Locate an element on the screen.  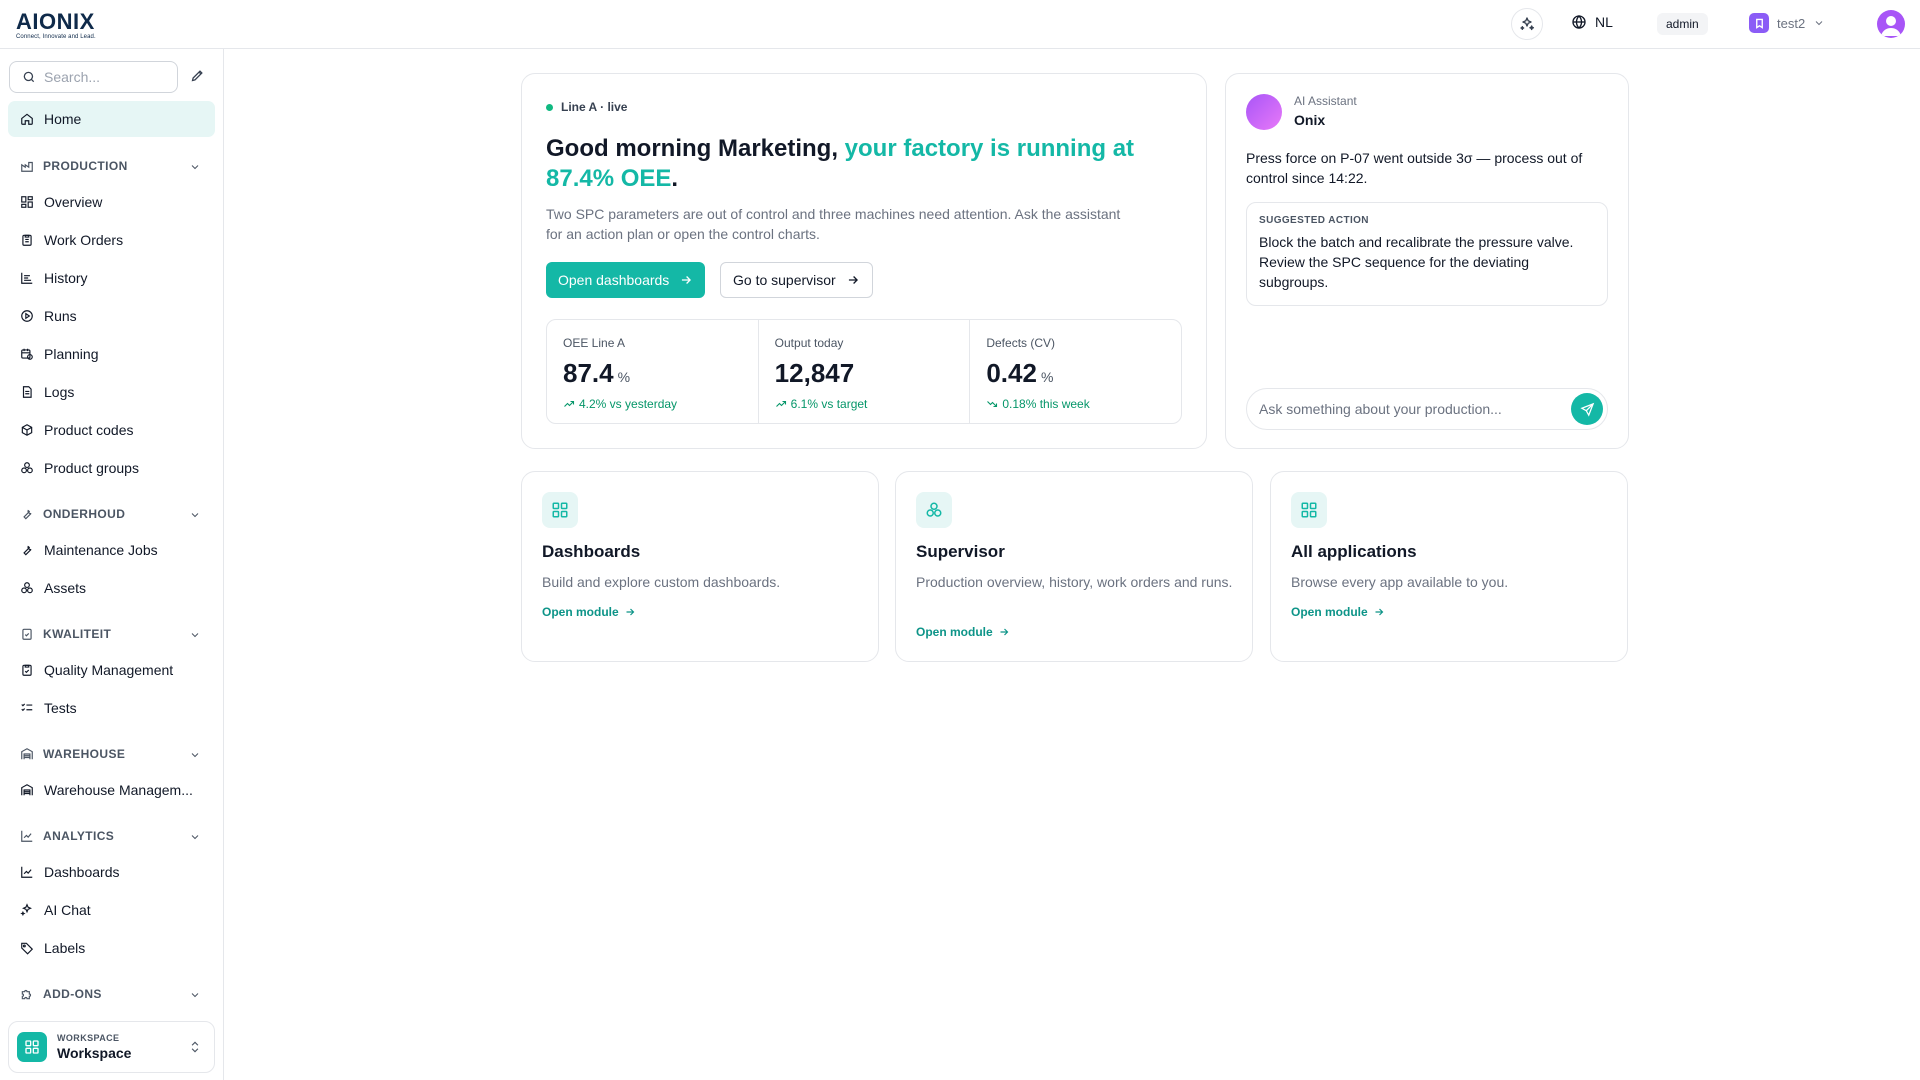
assistant-label: AI Assistant is located at coordinates (1325, 101).